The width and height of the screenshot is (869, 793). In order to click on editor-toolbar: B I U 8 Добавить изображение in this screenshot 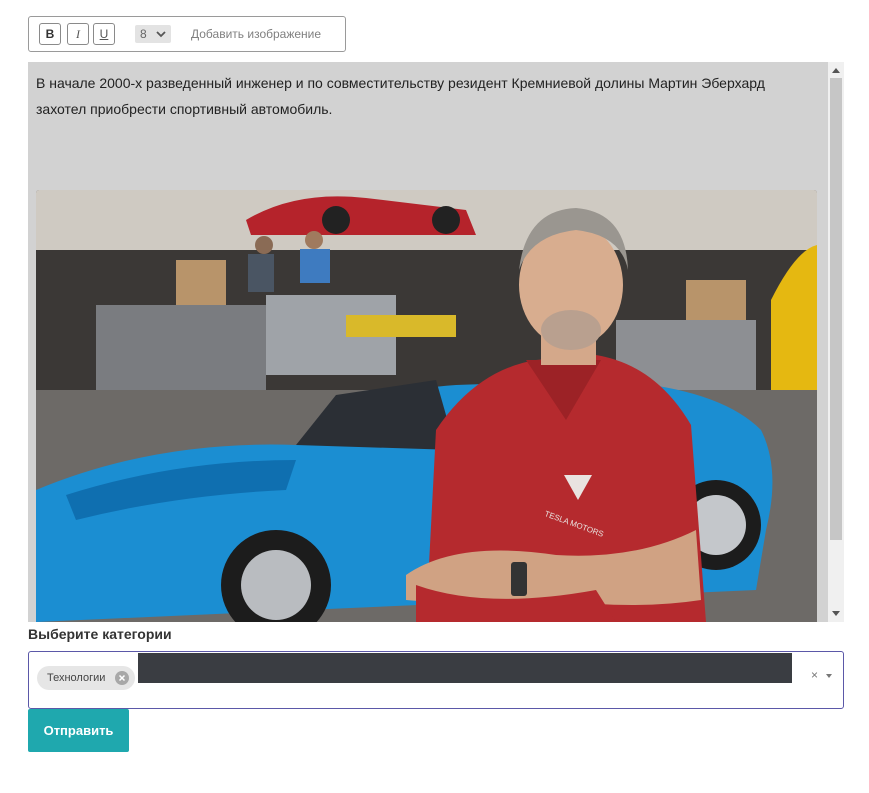, I will do `click(187, 34)`.